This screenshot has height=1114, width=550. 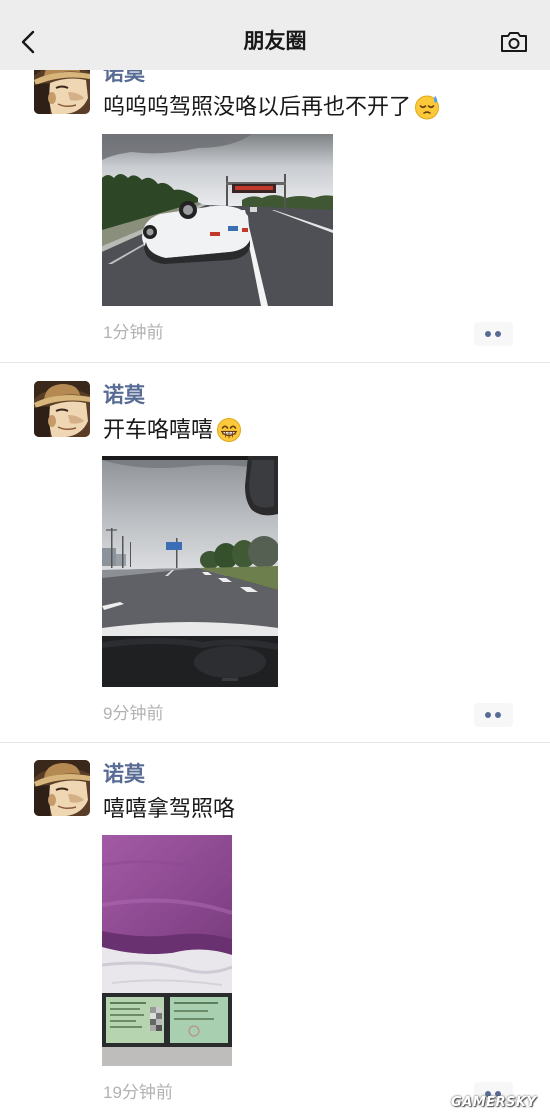 I want to click on downcast-face-with-sweat-emoji, so click(x=427, y=107).